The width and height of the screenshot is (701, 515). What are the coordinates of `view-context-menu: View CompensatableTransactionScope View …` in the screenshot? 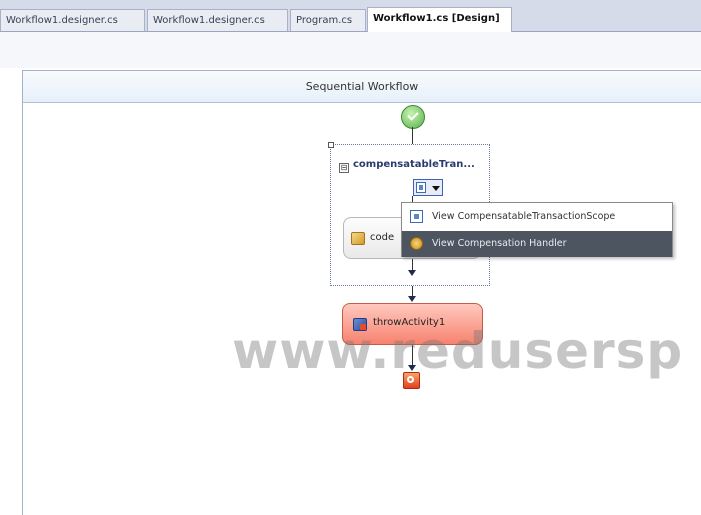 It's located at (537, 229).